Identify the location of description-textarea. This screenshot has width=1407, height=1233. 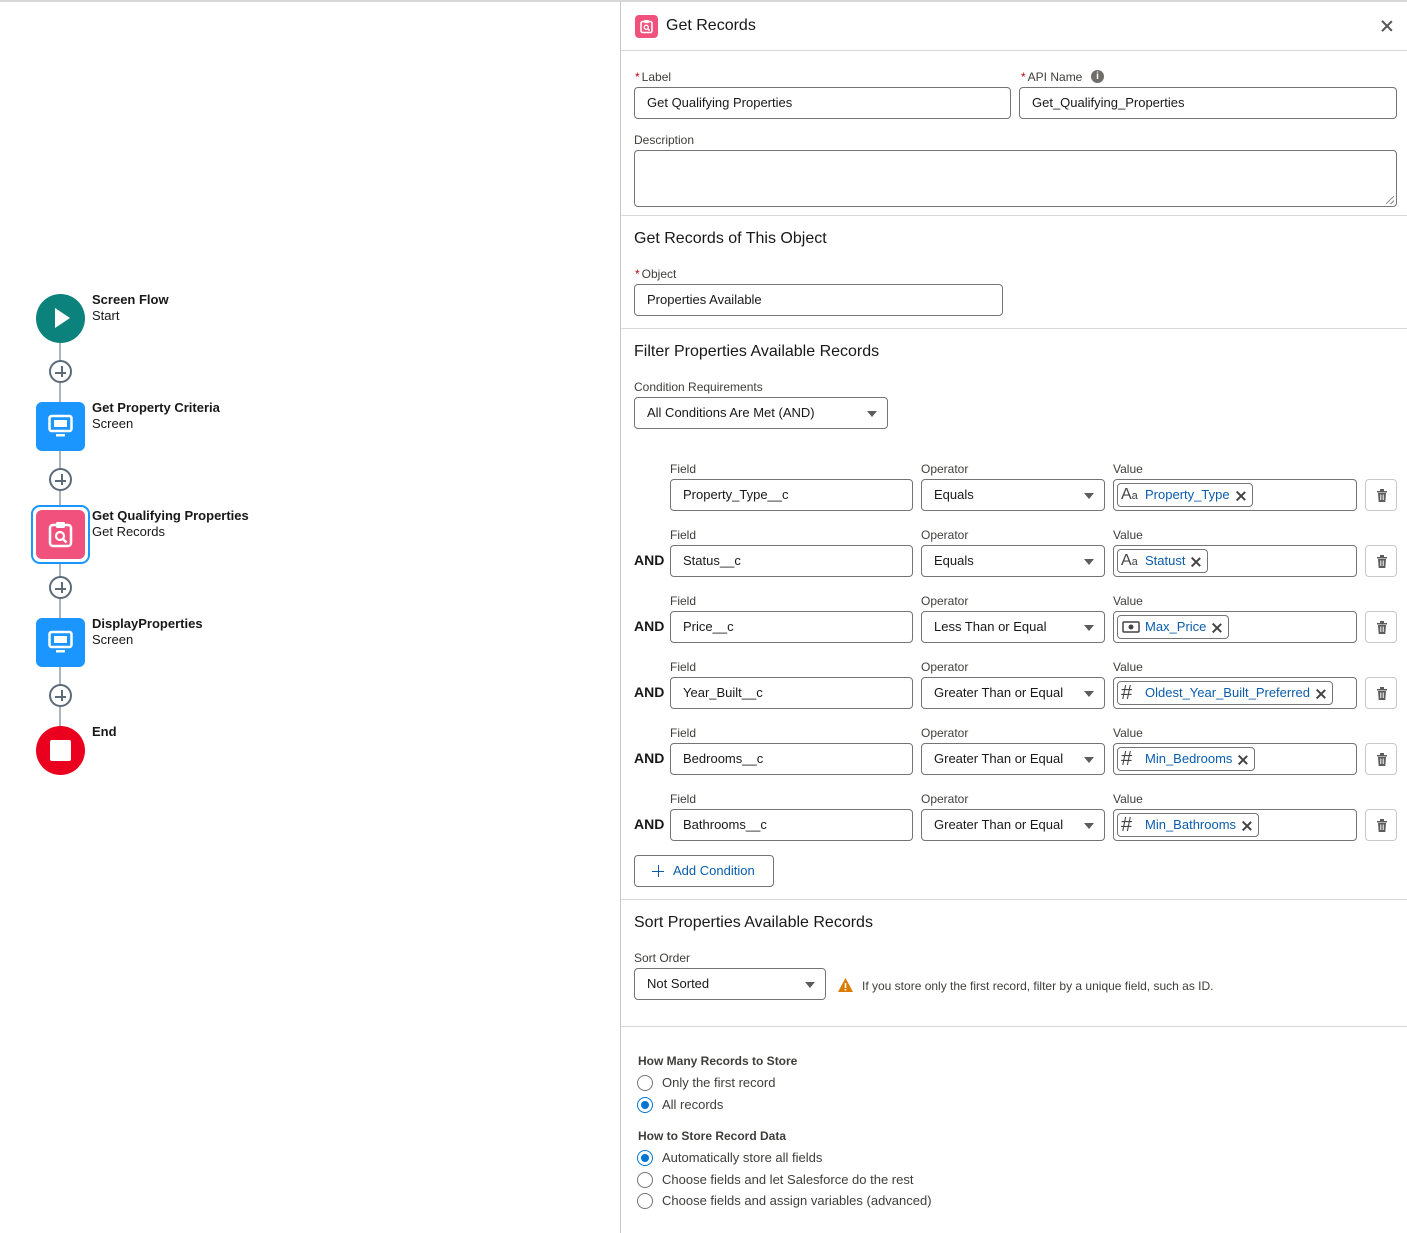
(1015, 178).